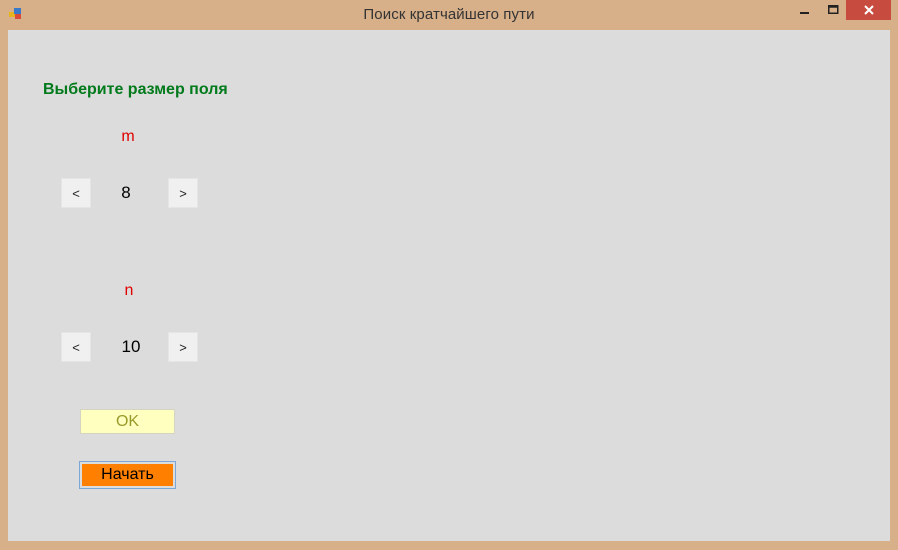  Describe the element at coordinates (76, 193) in the screenshot. I see `m-decrement-button: <` at that location.